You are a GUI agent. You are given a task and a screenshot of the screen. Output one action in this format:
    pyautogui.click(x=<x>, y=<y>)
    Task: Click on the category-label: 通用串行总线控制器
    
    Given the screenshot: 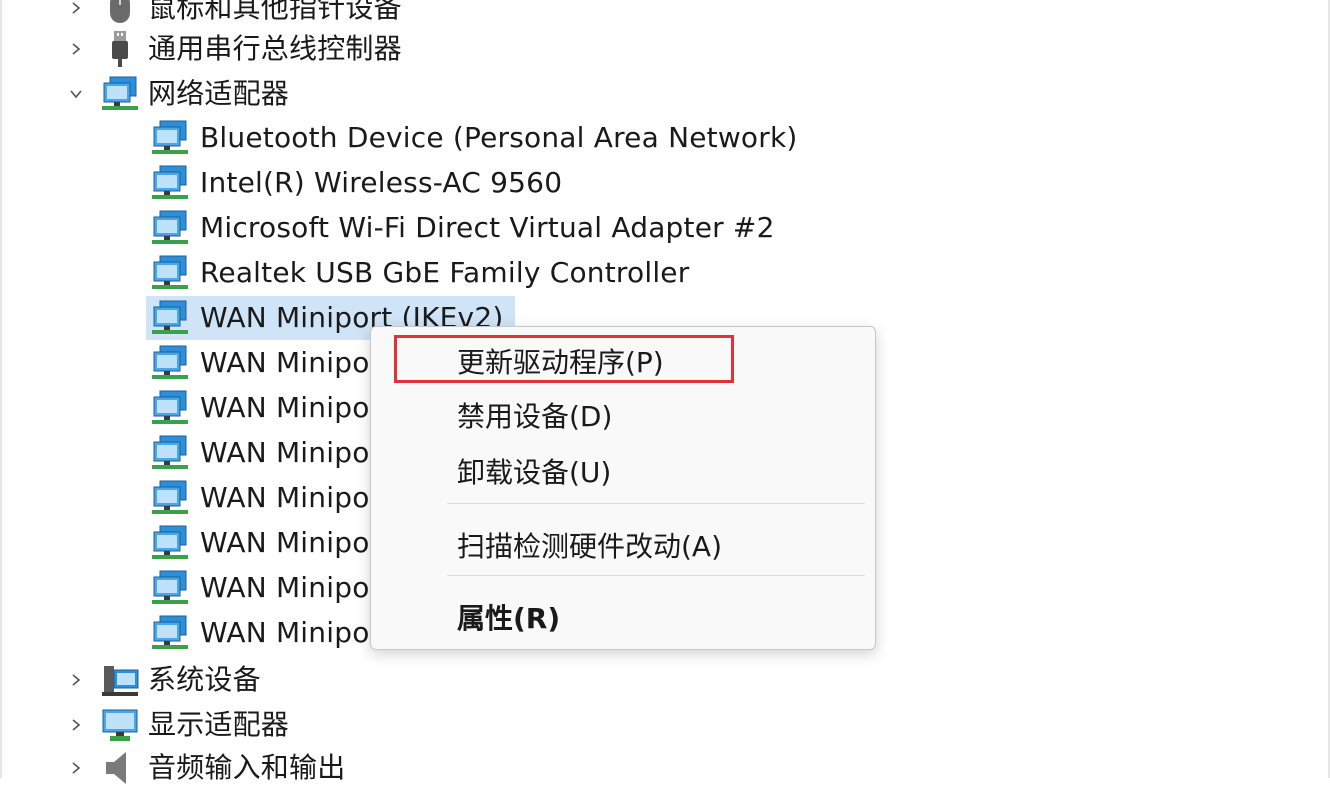 What is the action you would take?
    pyautogui.click(x=275, y=48)
    